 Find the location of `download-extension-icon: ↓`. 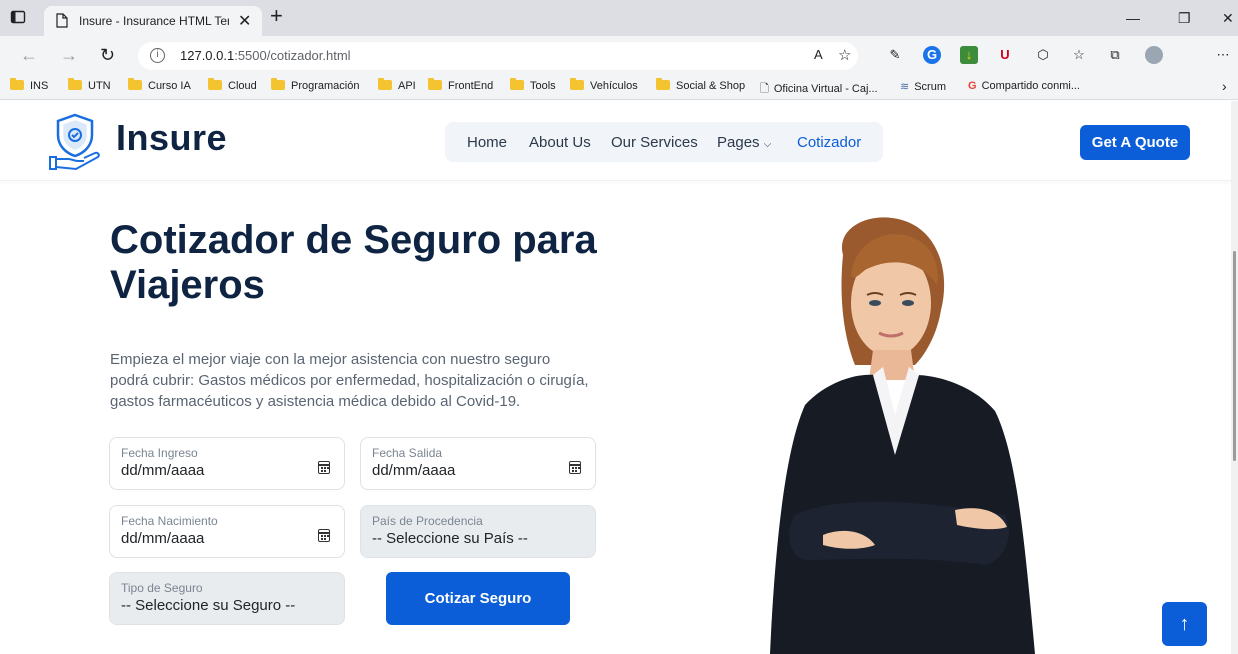

download-extension-icon: ↓ is located at coordinates (969, 55).